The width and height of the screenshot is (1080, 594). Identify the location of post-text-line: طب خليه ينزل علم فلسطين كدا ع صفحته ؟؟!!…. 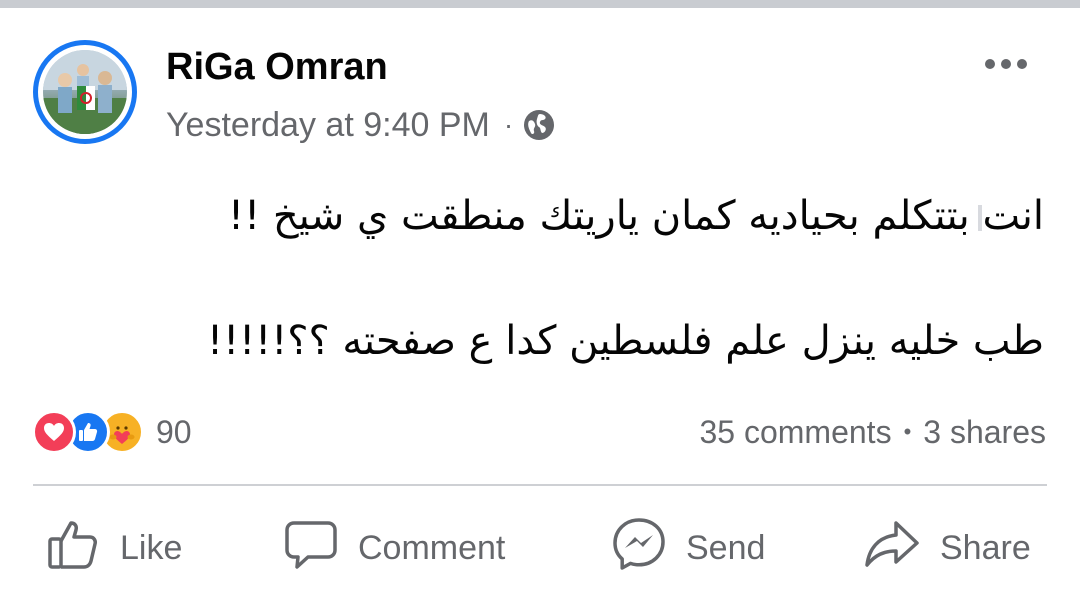
(625, 341).